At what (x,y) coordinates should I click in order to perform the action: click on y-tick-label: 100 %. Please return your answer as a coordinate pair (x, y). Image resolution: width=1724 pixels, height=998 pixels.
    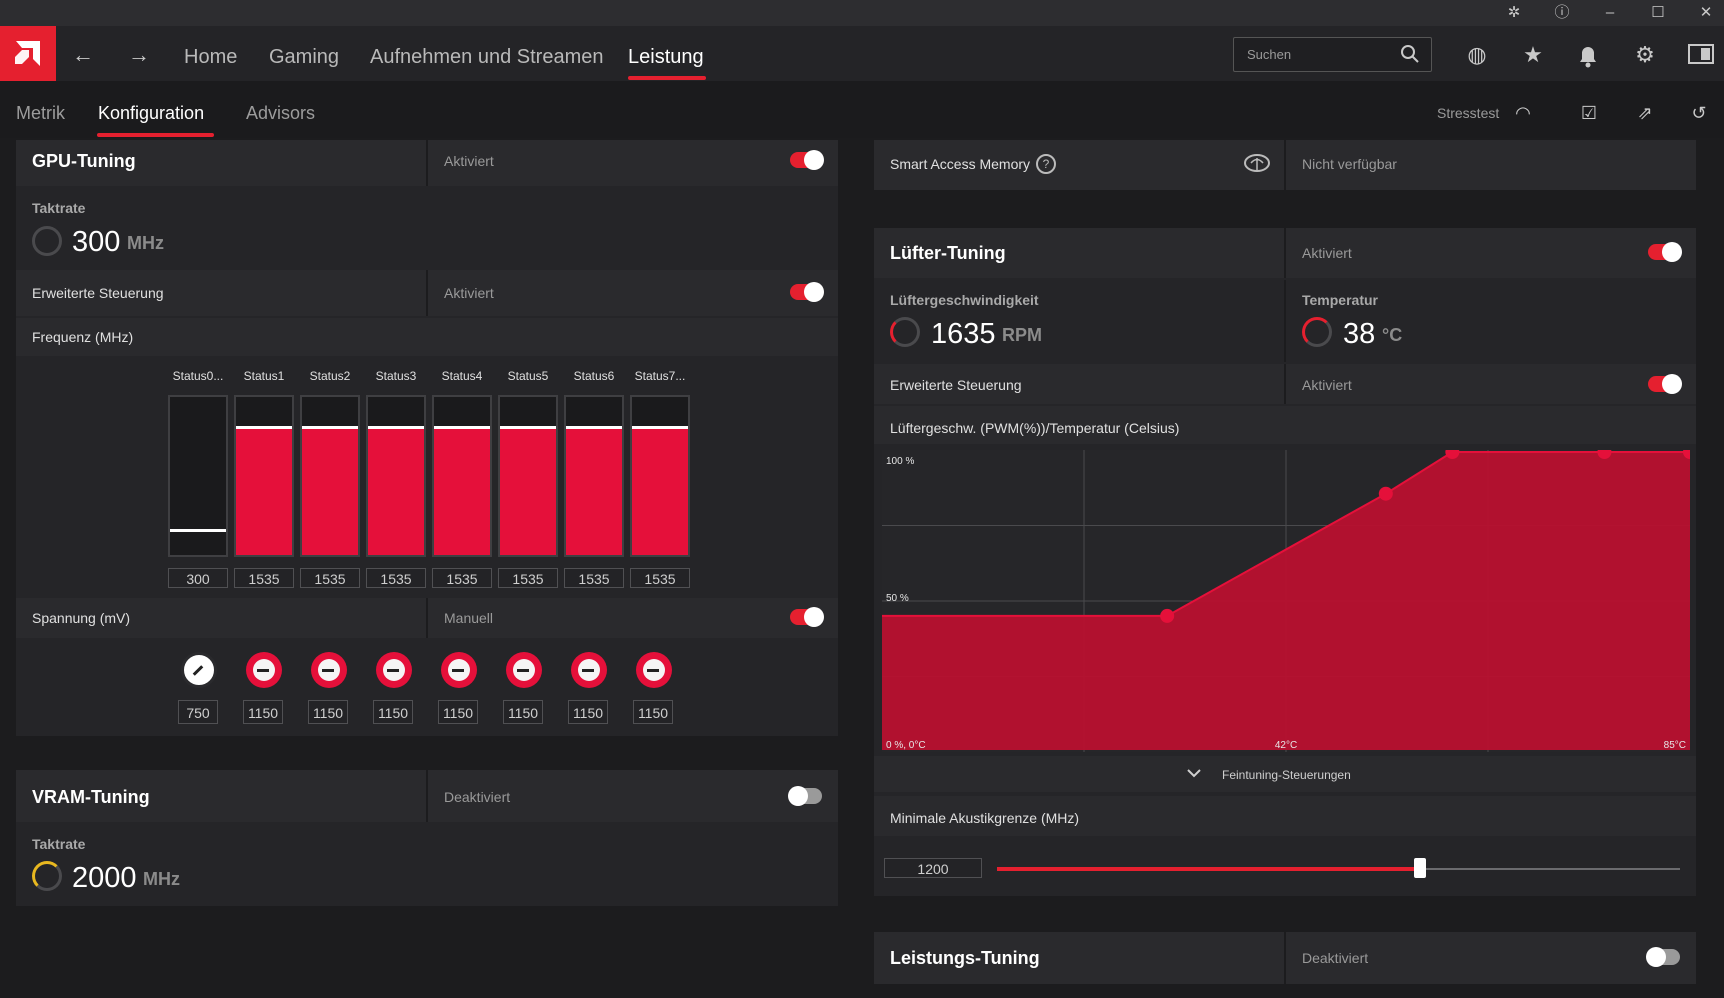
    Looking at the image, I should click on (900, 461).